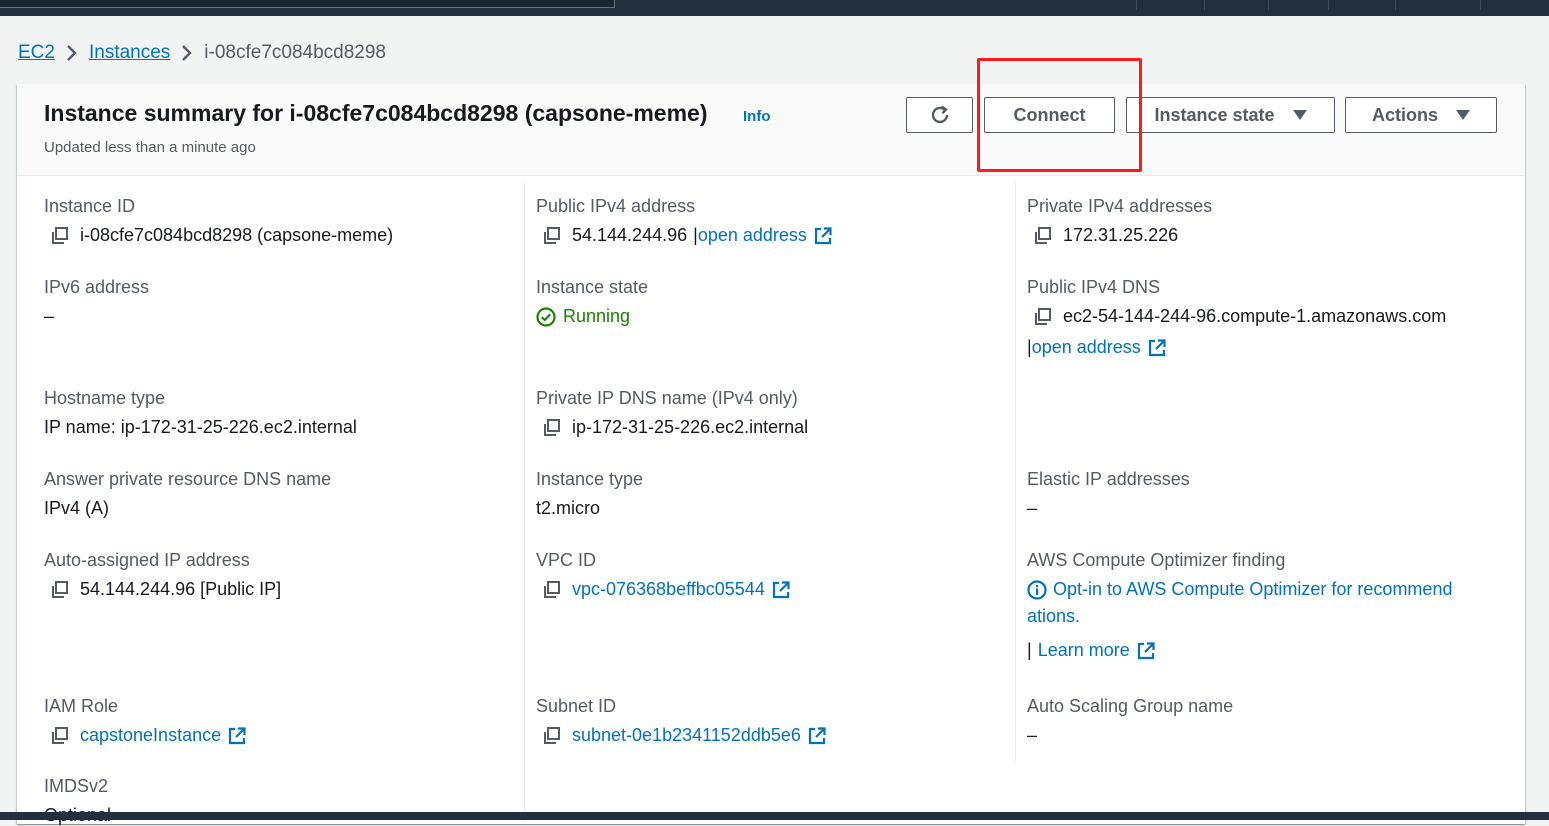 The width and height of the screenshot is (1549, 826). What do you see at coordinates (307, 4) in the screenshot?
I see `global-search-input` at bounding box center [307, 4].